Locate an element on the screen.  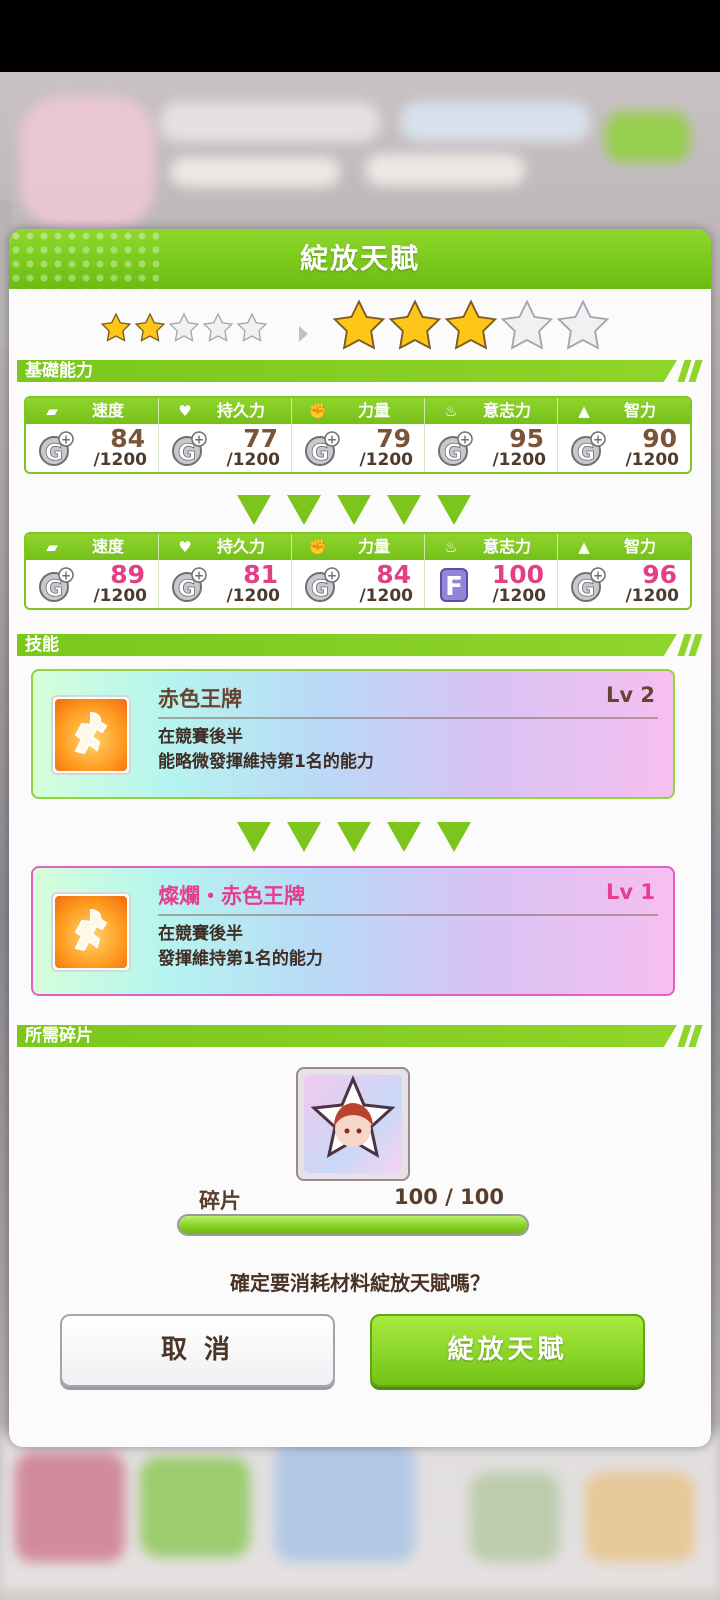
character-portrait-icon is located at coordinates (353, 1117).